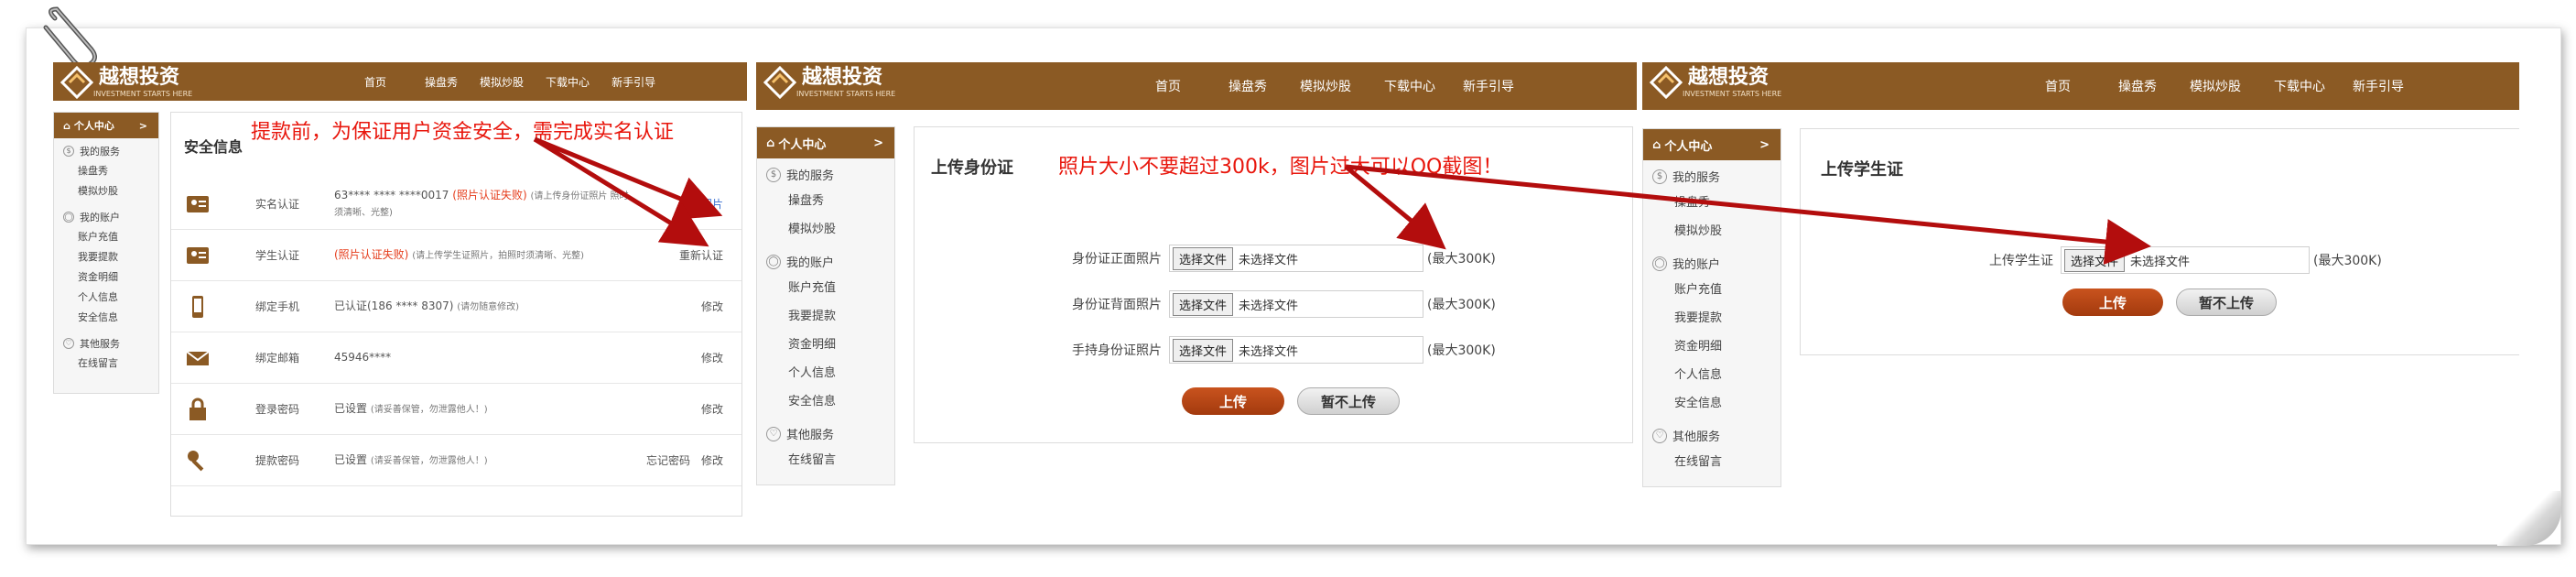 The width and height of the screenshot is (2576, 577). What do you see at coordinates (629, 178) in the screenshot?
I see `arrow-to-upload-photo` at bounding box center [629, 178].